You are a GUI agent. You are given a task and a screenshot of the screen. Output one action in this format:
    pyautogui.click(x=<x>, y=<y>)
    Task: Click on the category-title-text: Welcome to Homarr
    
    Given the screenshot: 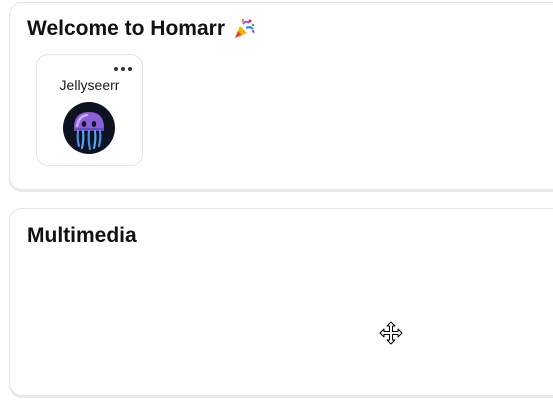 What is the action you would take?
    pyautogui.click(x=126, y=28)
    